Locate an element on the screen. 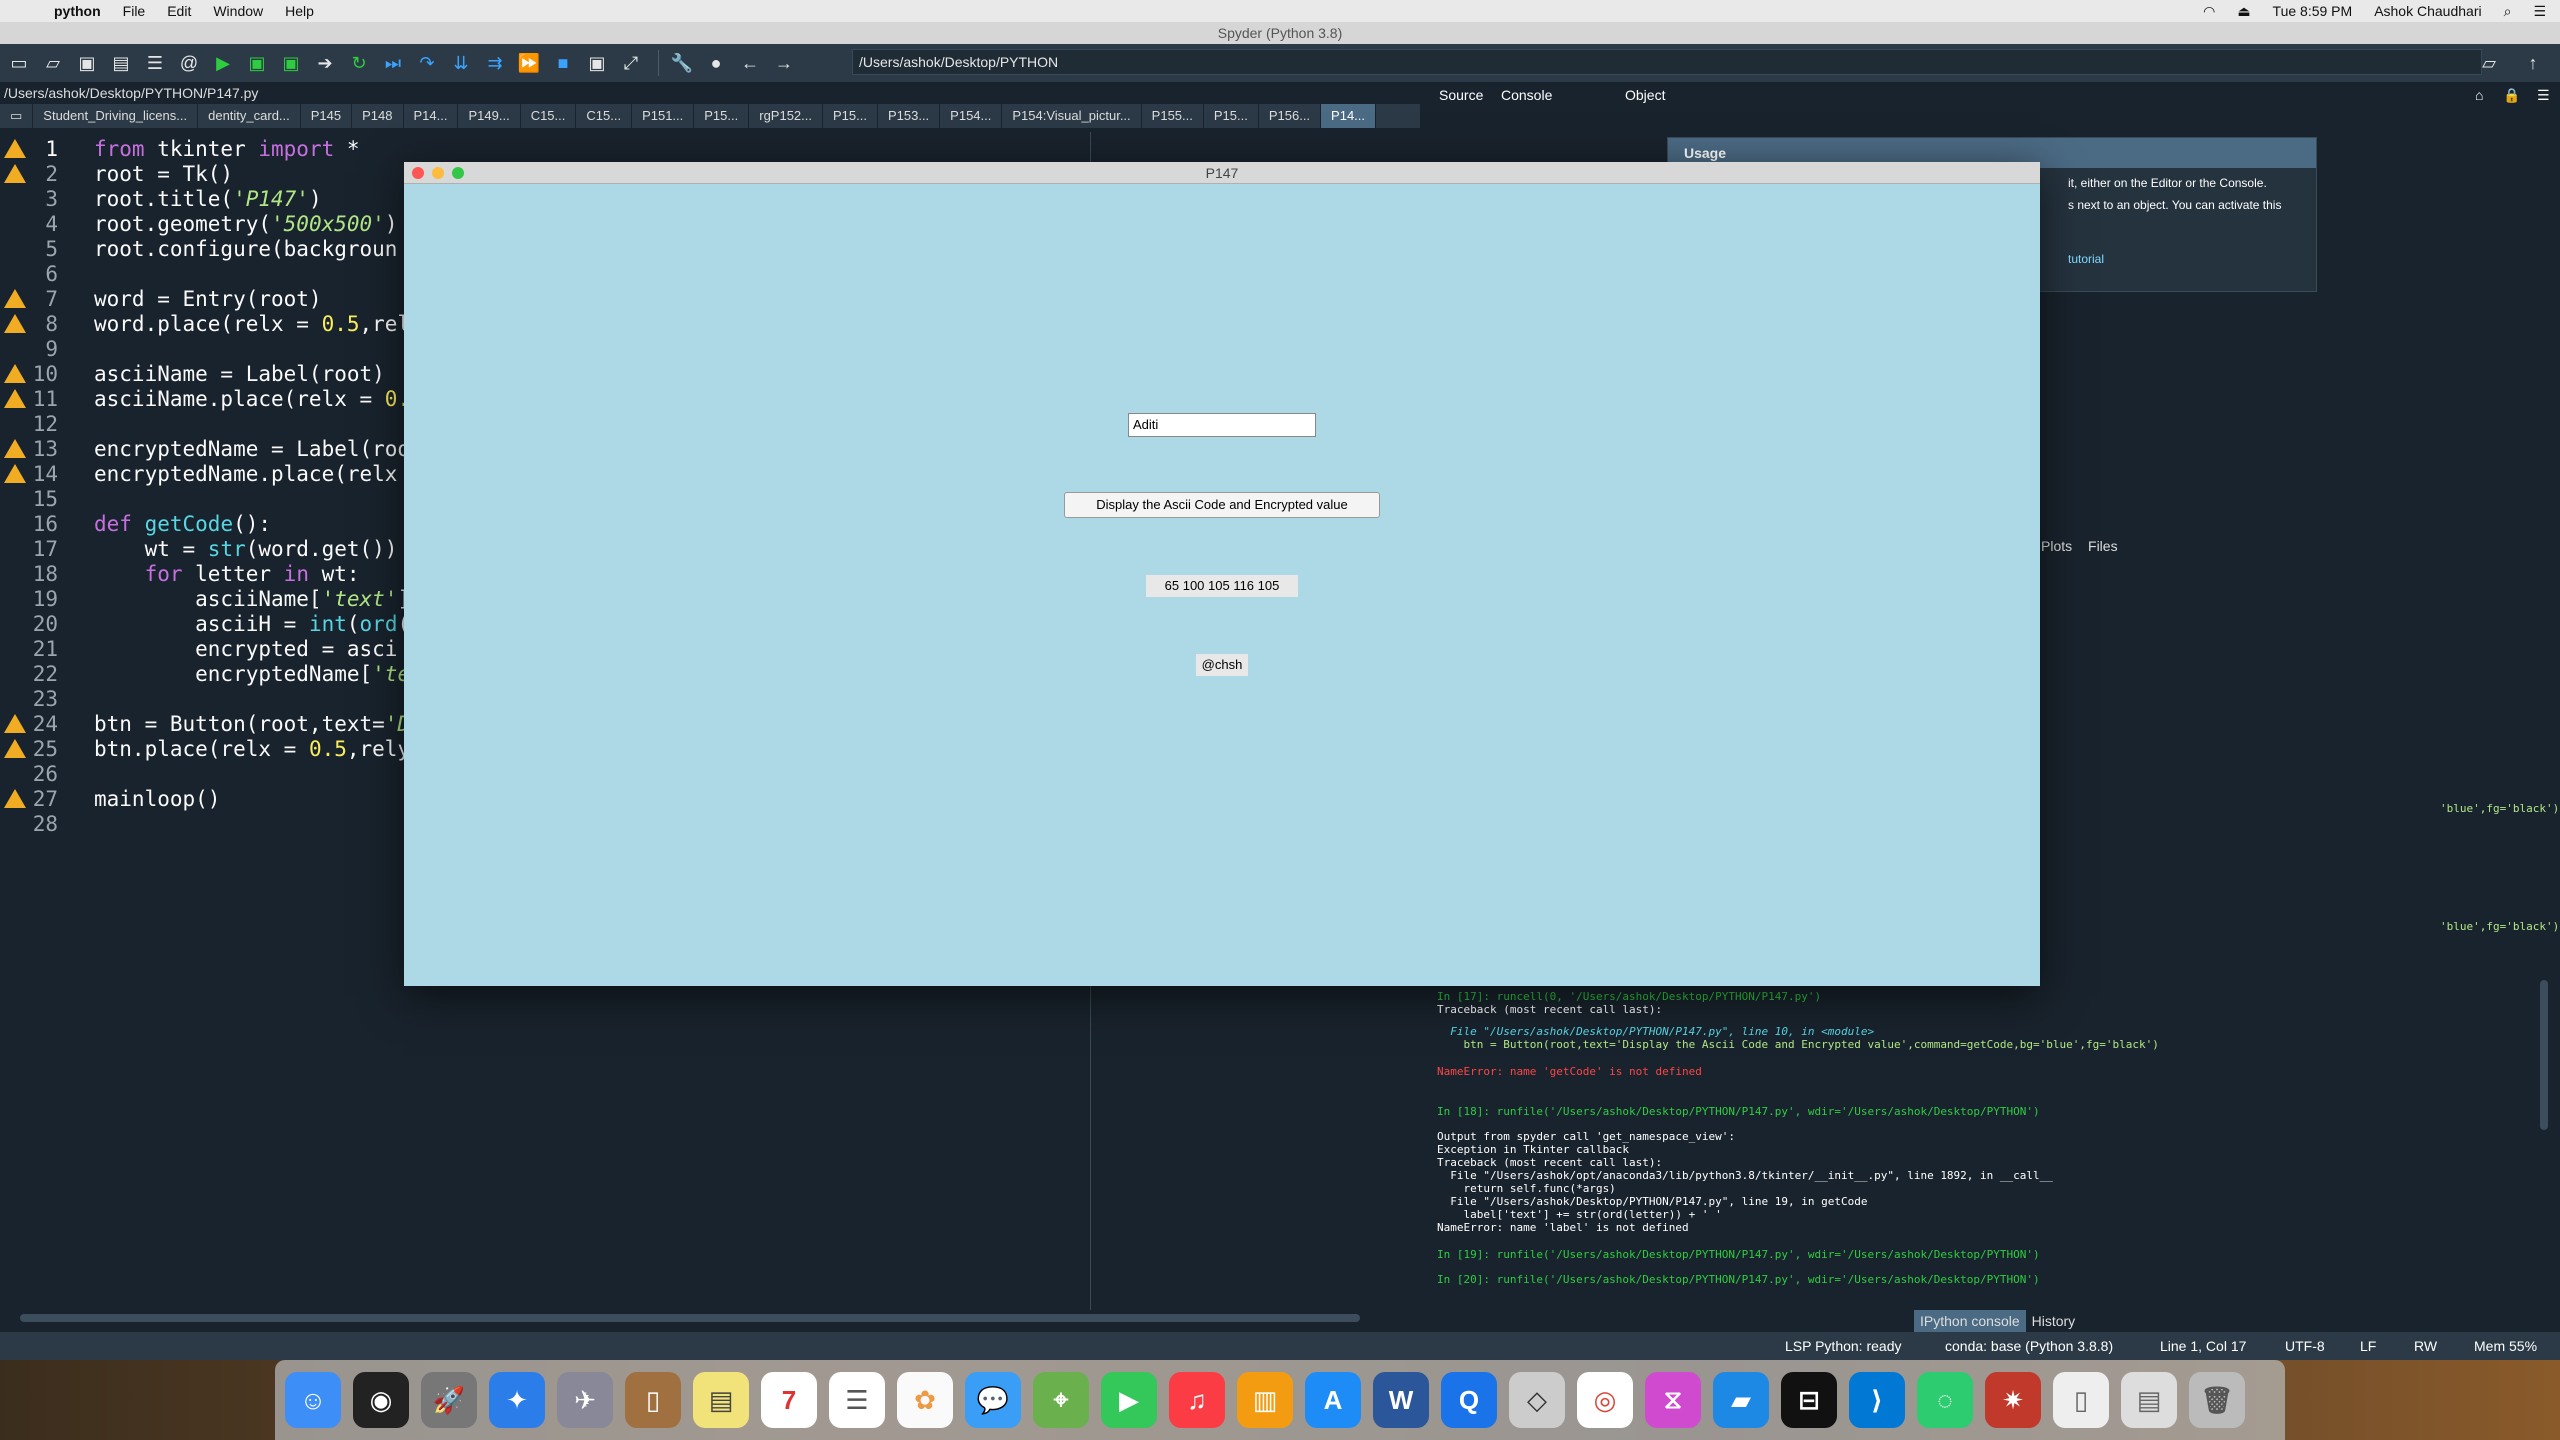 The height and width of the screenshot is (1440, 2560). minimize-icon is located at coordinates (438, 173).